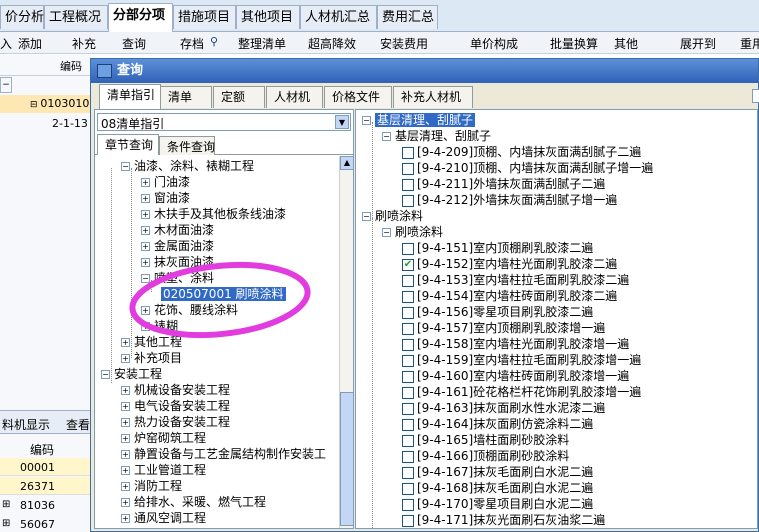  What do you see at coordinates (130, 96) in the screenshot?
I see `dialog-tab: 清单指引` at bounding box center [130, 96].